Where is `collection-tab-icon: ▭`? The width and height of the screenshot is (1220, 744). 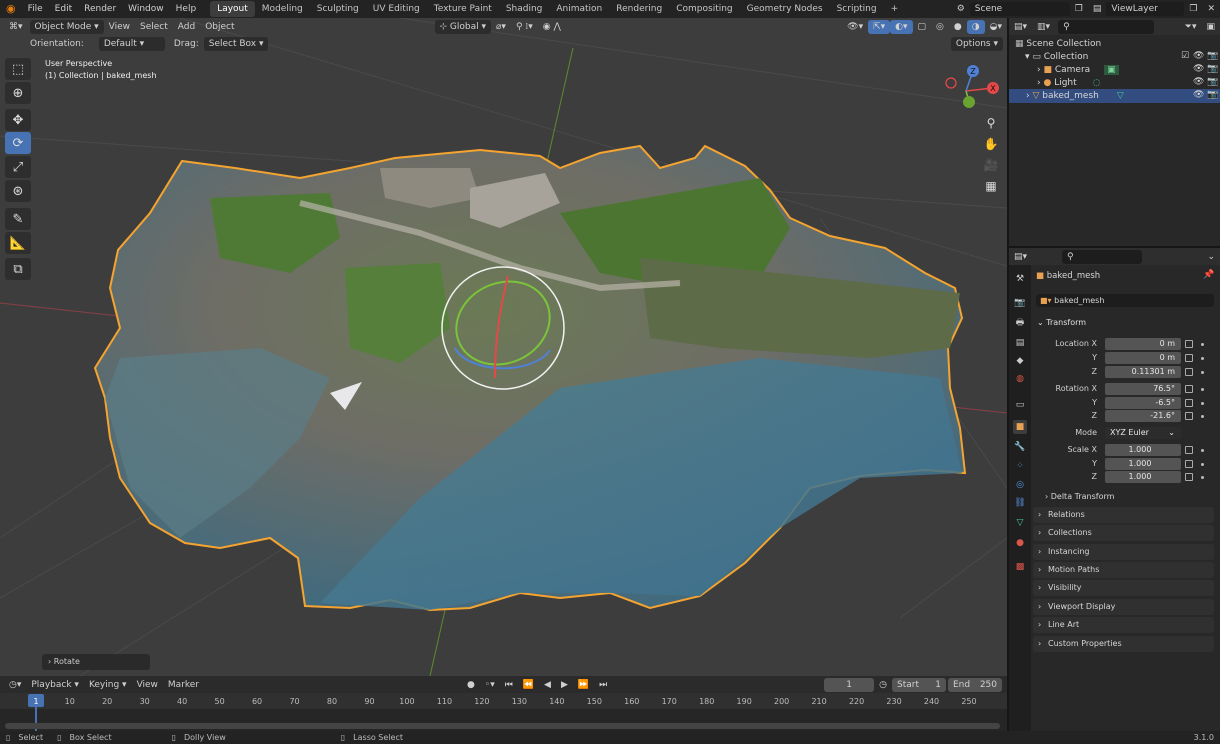
collection-tab-icon: ▭ is located at coordinates (1020, 405).